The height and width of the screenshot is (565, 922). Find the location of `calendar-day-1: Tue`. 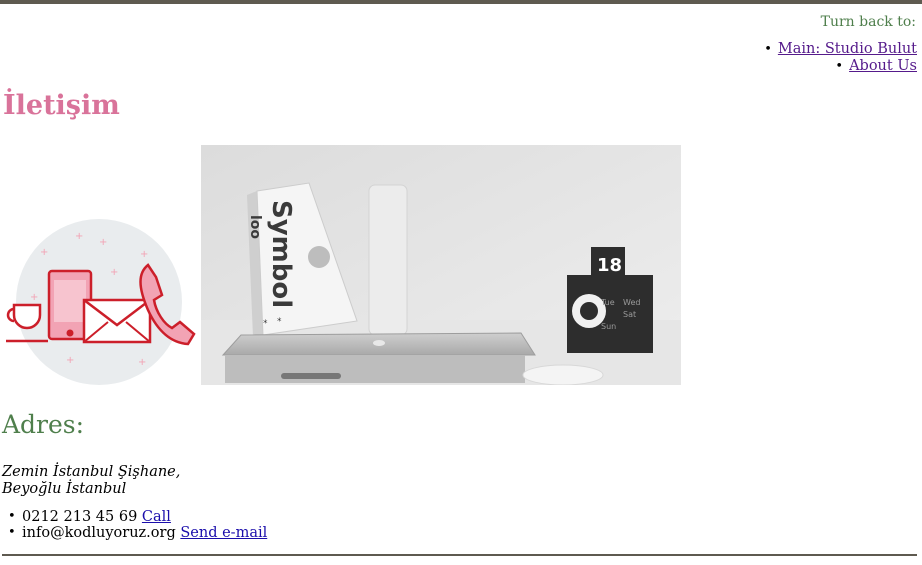

calendar-day-1: Tue is located at coordinates (607, 302).